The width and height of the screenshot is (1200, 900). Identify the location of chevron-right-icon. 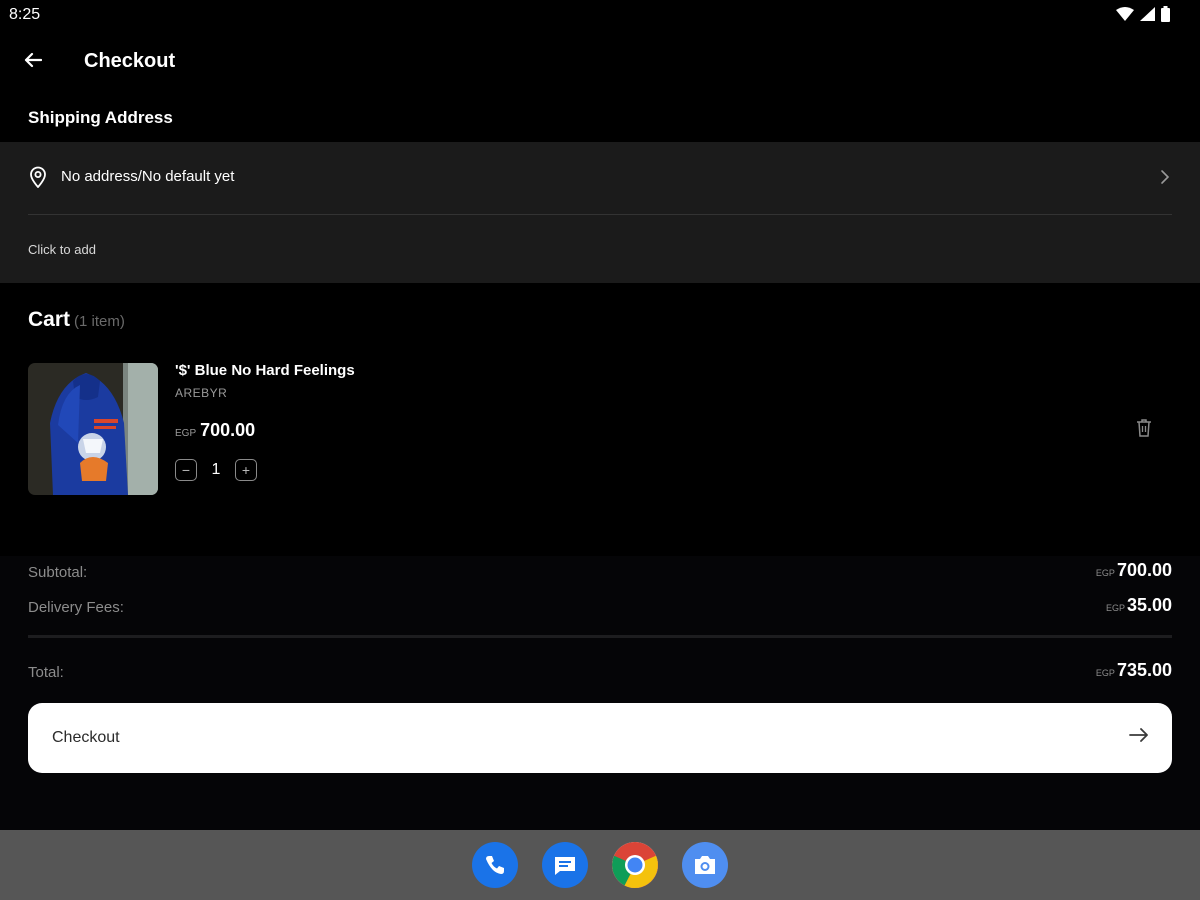
(1165, 179).